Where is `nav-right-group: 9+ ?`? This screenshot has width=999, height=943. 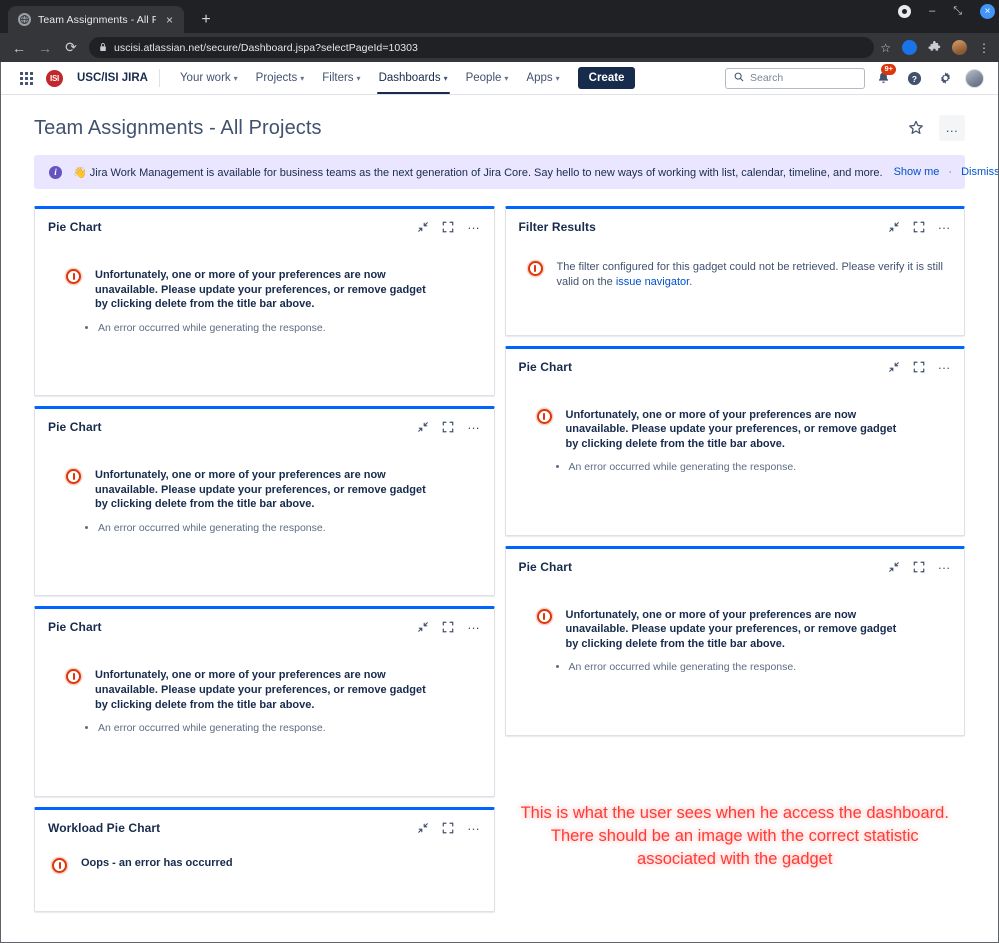 nav-right-group: 9+ ? is located at coordinates (854, 77).